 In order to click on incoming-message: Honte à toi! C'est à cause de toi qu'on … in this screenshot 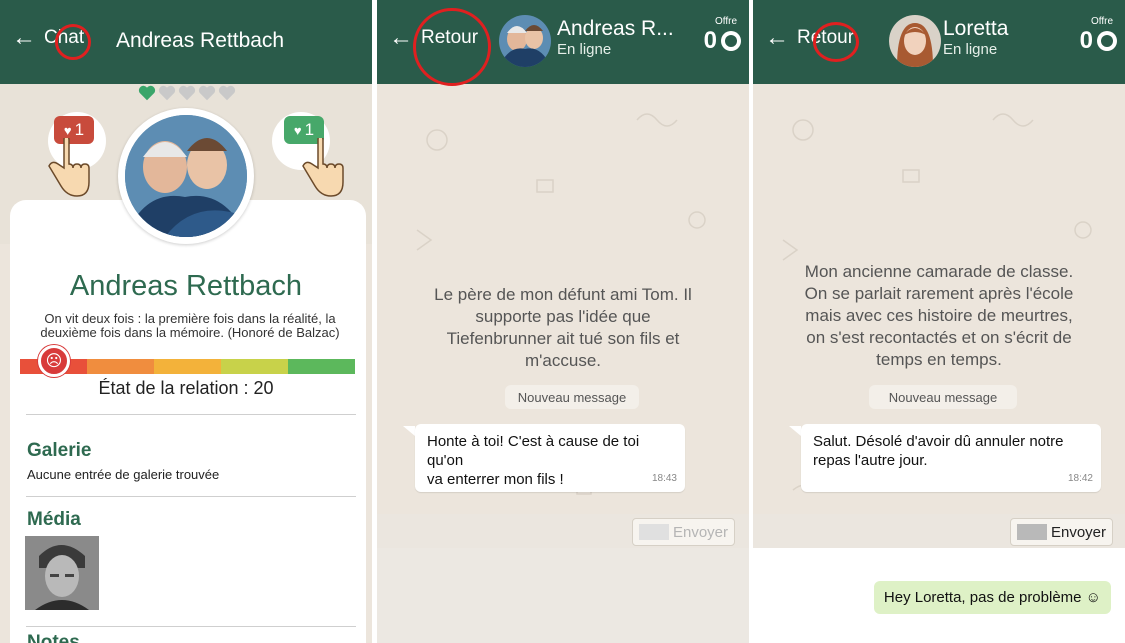, I will do `click(550, 458)`.